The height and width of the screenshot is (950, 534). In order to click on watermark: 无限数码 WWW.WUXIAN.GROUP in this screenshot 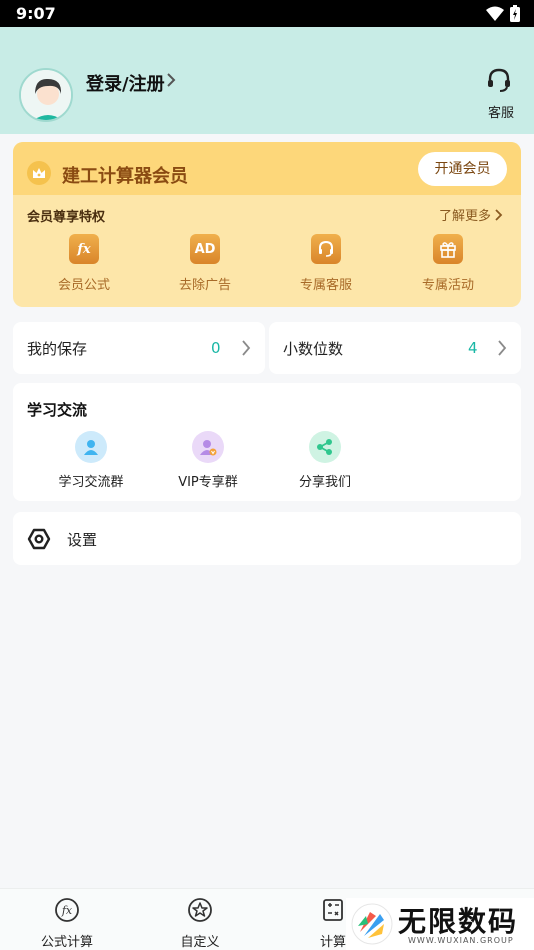, I will do `click(440, 924)`.